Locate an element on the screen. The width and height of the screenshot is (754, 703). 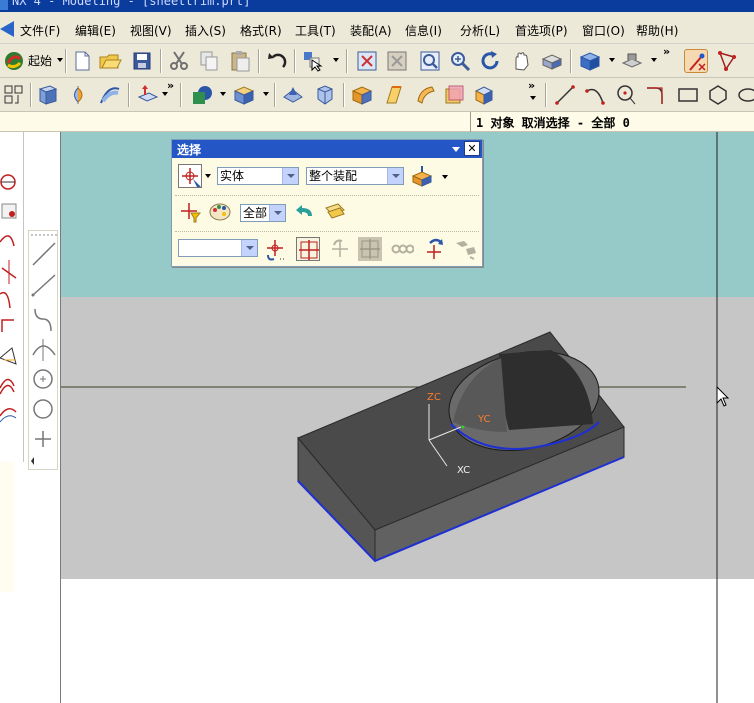
chamfer-icon is located at coordinates (325, 95).